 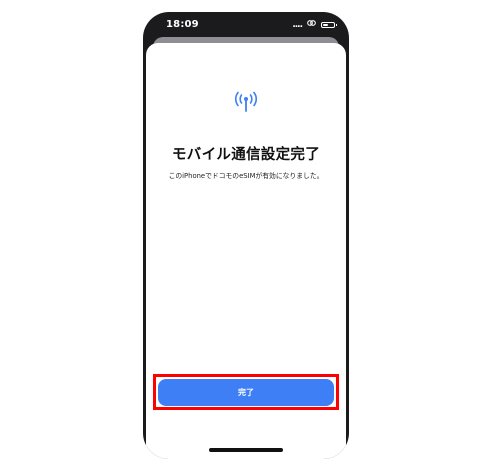 I want to click on status-time: 18:09, so click(x=182, y=24).